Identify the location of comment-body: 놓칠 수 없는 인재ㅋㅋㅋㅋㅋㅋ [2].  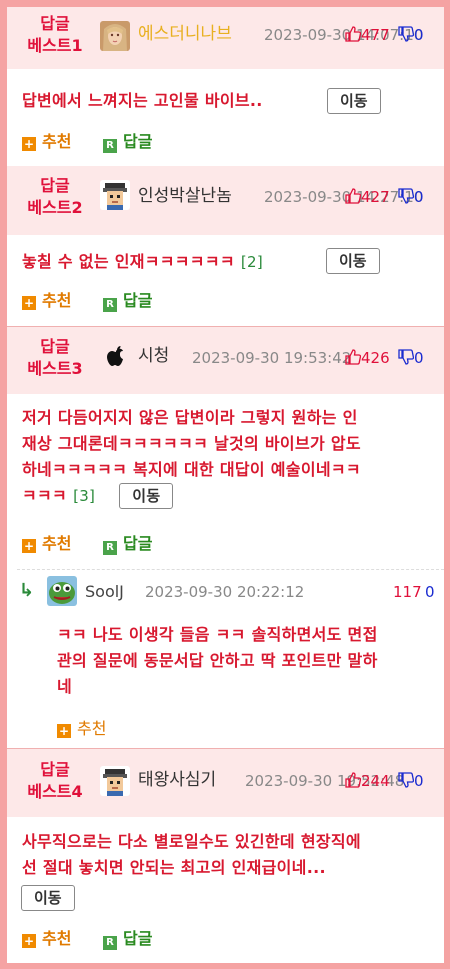
(142, 262).